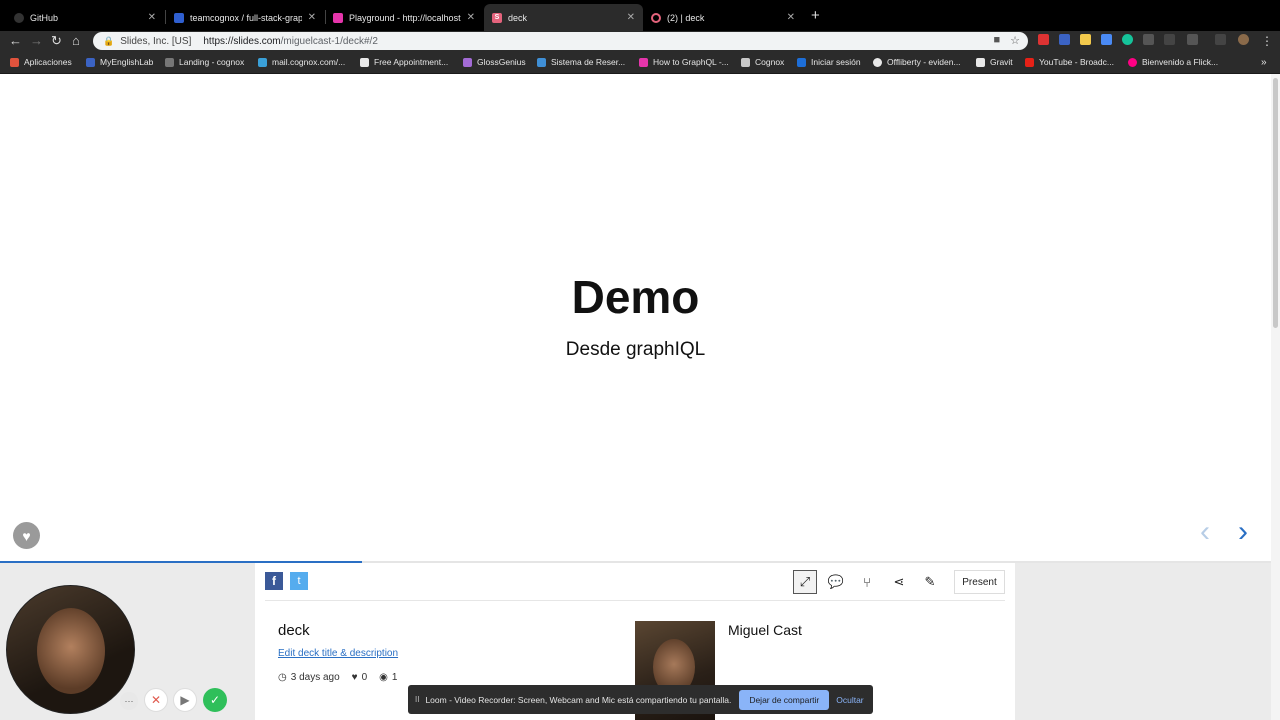 This screenshot has height=720, width=1280. I want to click on page-scrollbar, so click(1275, 397).